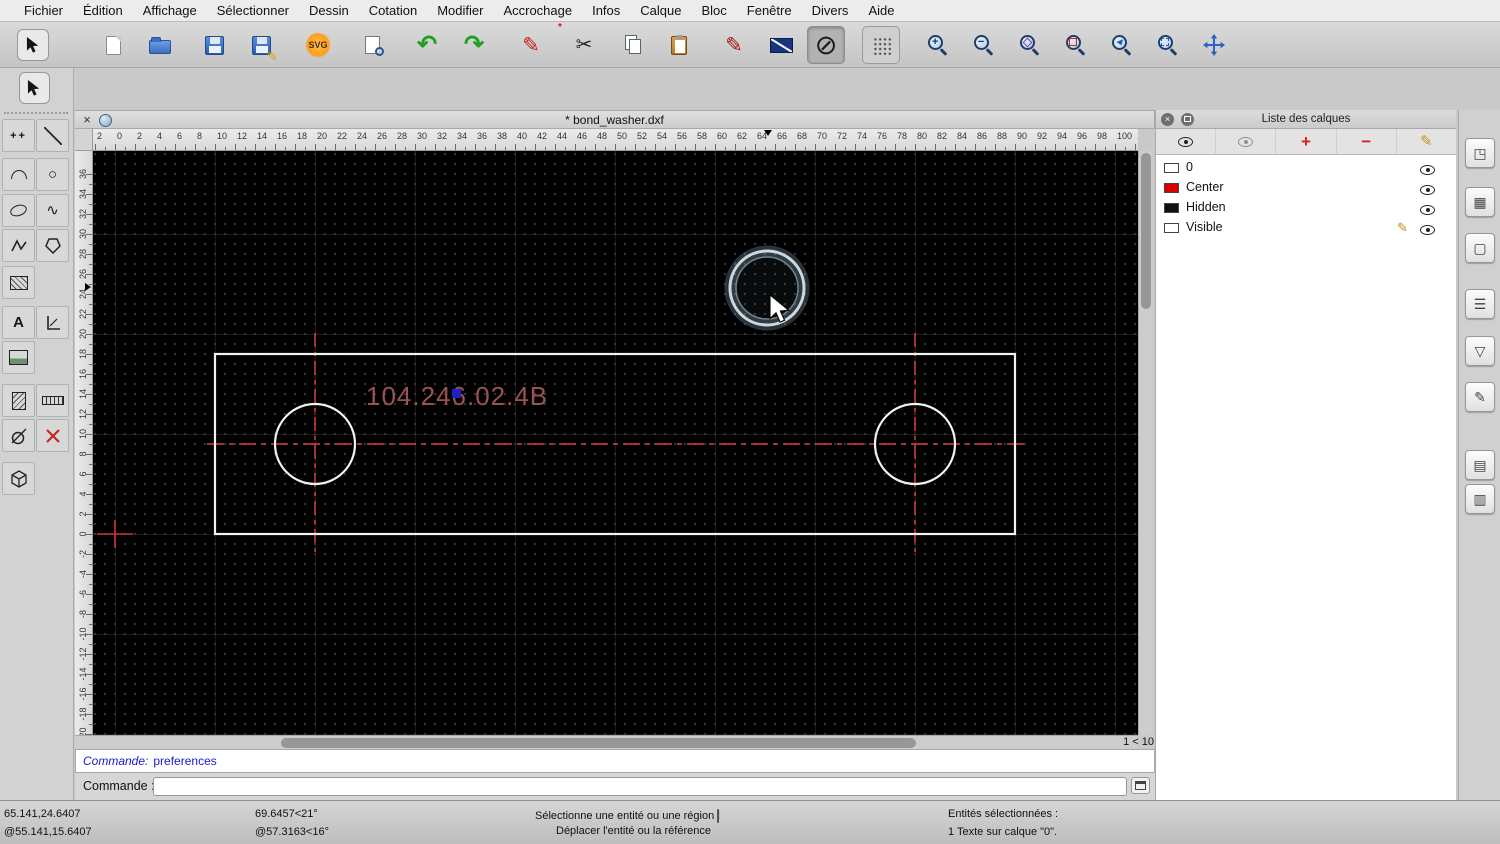 This screenshot has height=844, width=1500. What do you see at coordinates (261, 45) in the screenshot?
I see `save-as-button: ✎` at bounding box center [261, 45].